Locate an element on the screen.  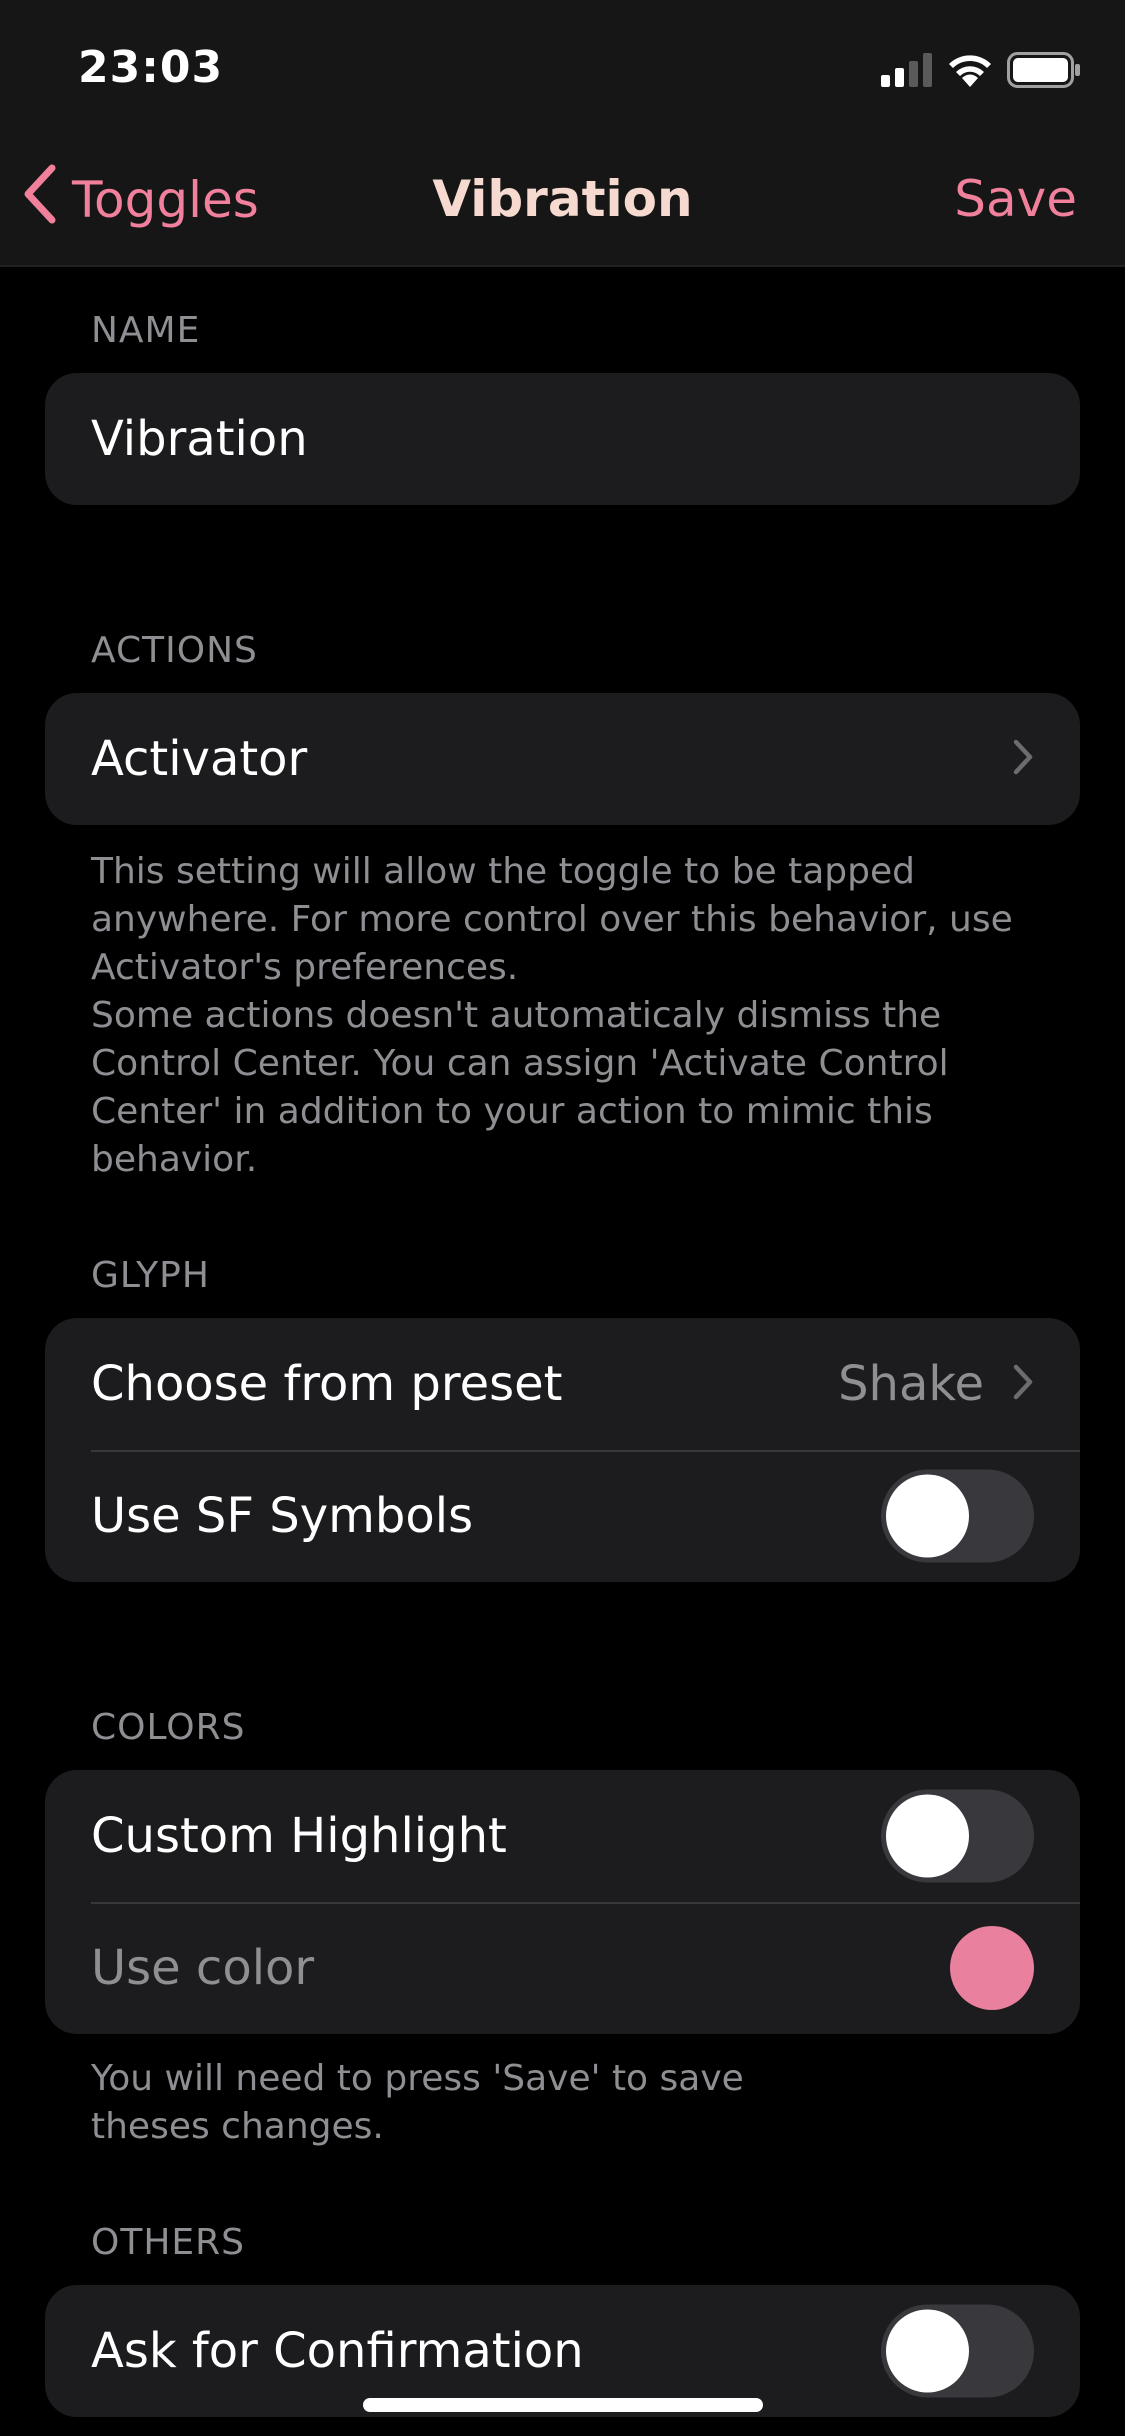
section-header-glyph: GLYPH is located at coordinates (150, 1275).